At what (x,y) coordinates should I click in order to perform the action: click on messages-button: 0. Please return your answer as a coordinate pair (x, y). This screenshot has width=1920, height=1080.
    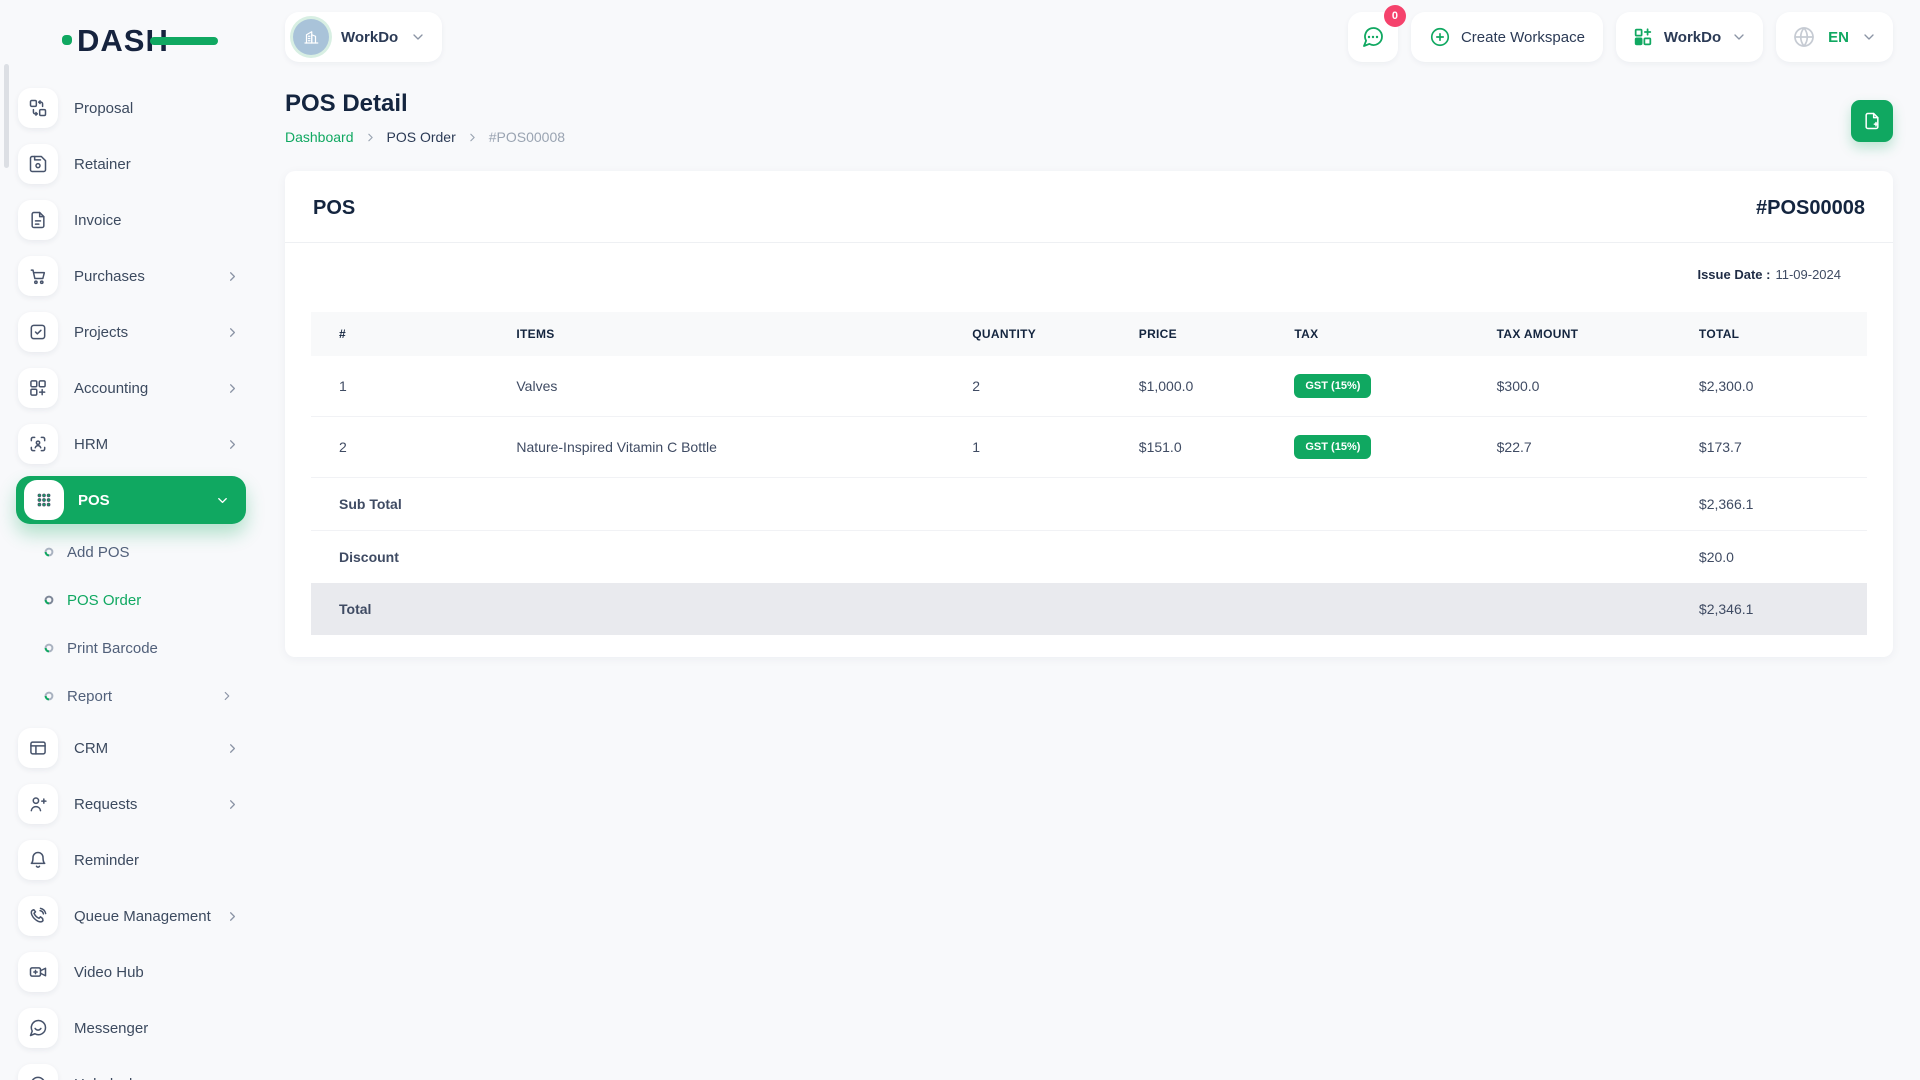
    Looking at the image, I should click on (1376, 33).